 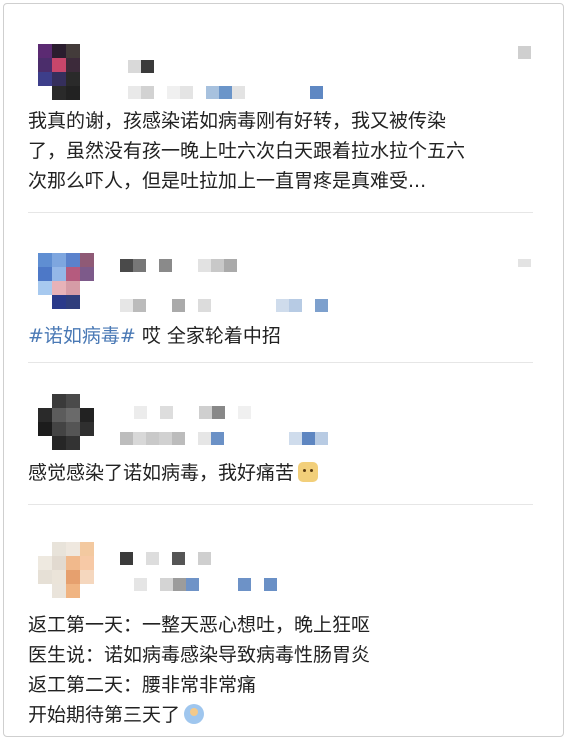 I want to click on comment-text: 感觉感染了诺如病毒，我好痛苦, so click(x=173, y=473).